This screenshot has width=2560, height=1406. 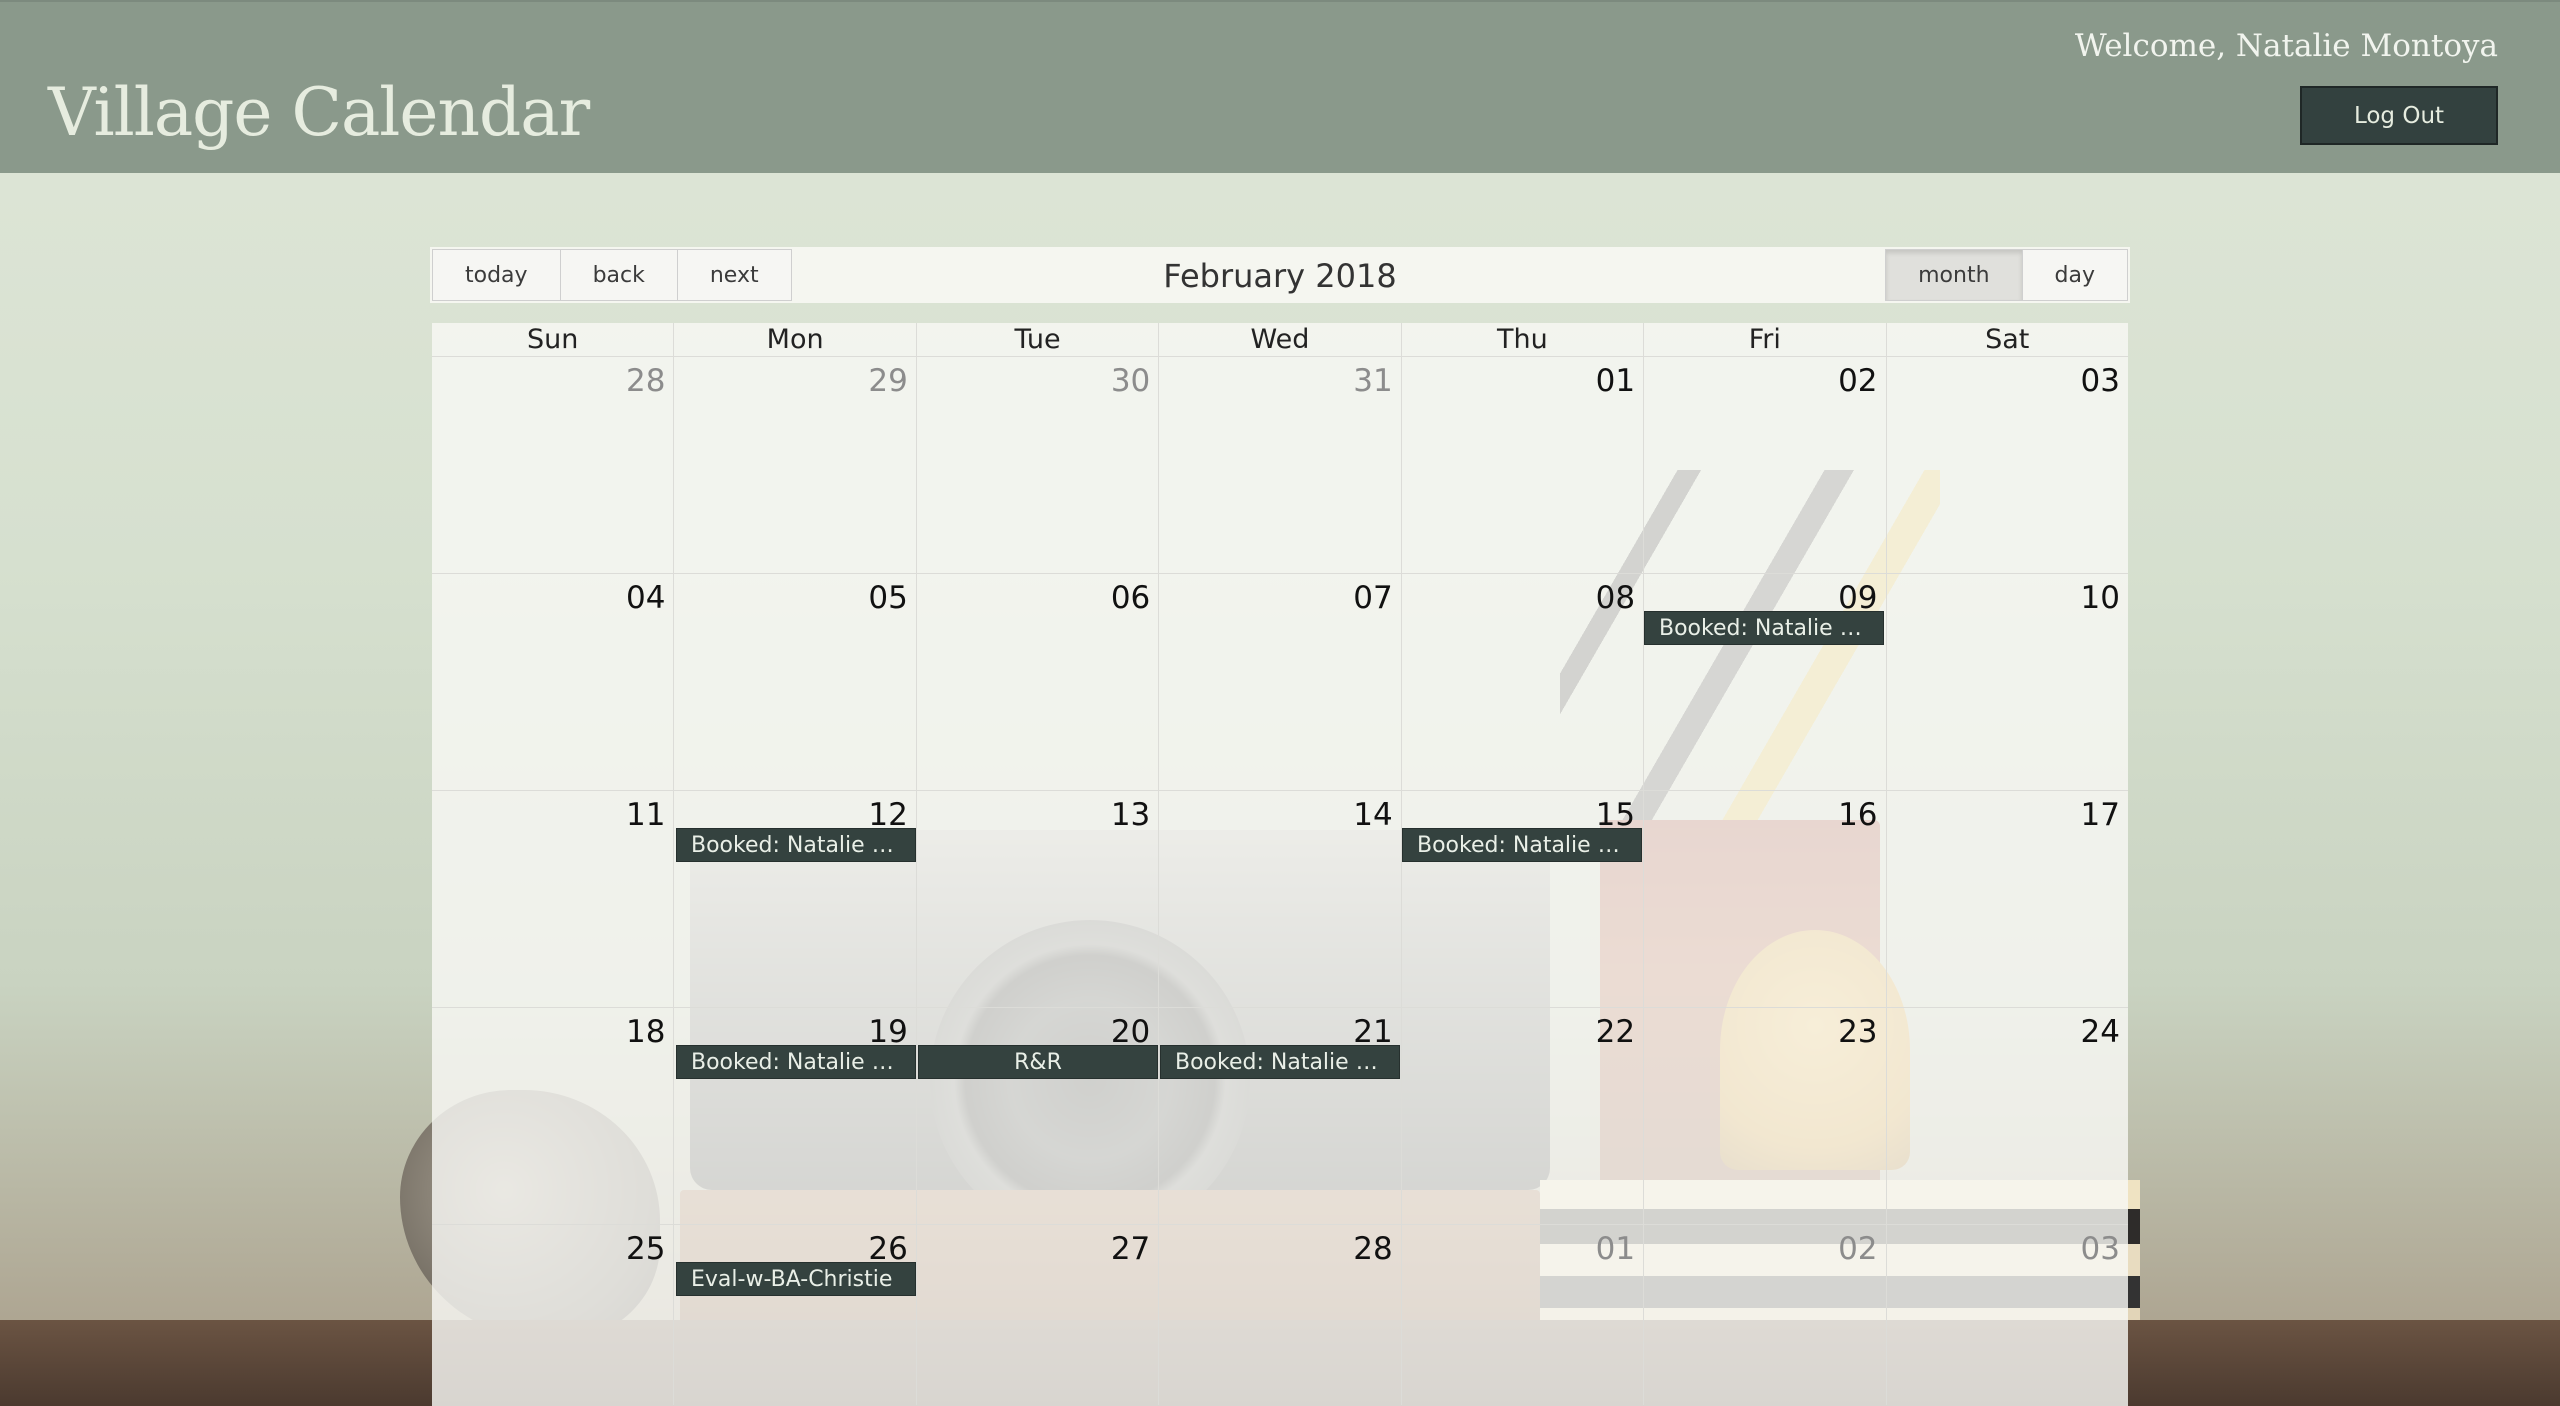 I want to click on day-view-button: day, so click(x=2075, y=275).